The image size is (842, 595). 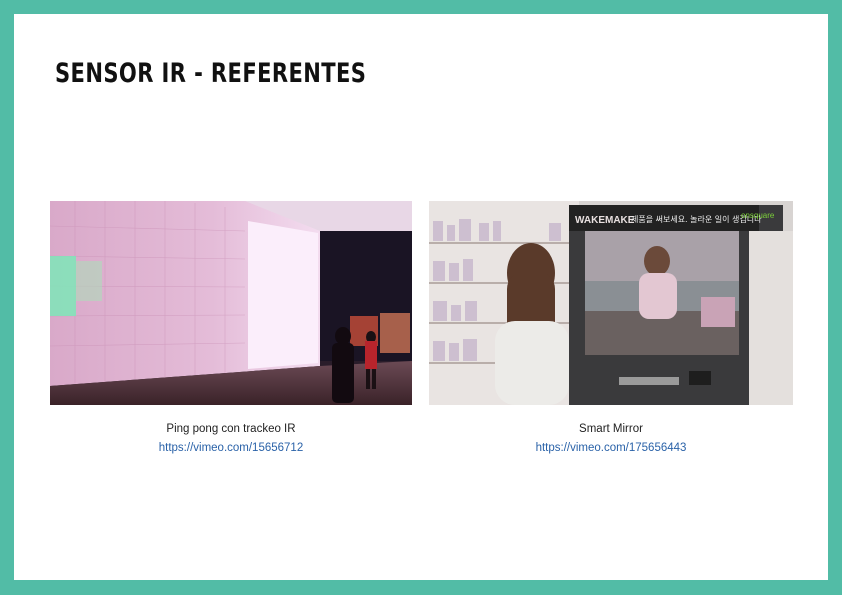 What do you see at coordinates (231, 448) in the screenshot?
I see `reference-link-ping-pong: https://vimeo.com/15656712` at bounding box center [231, 448].